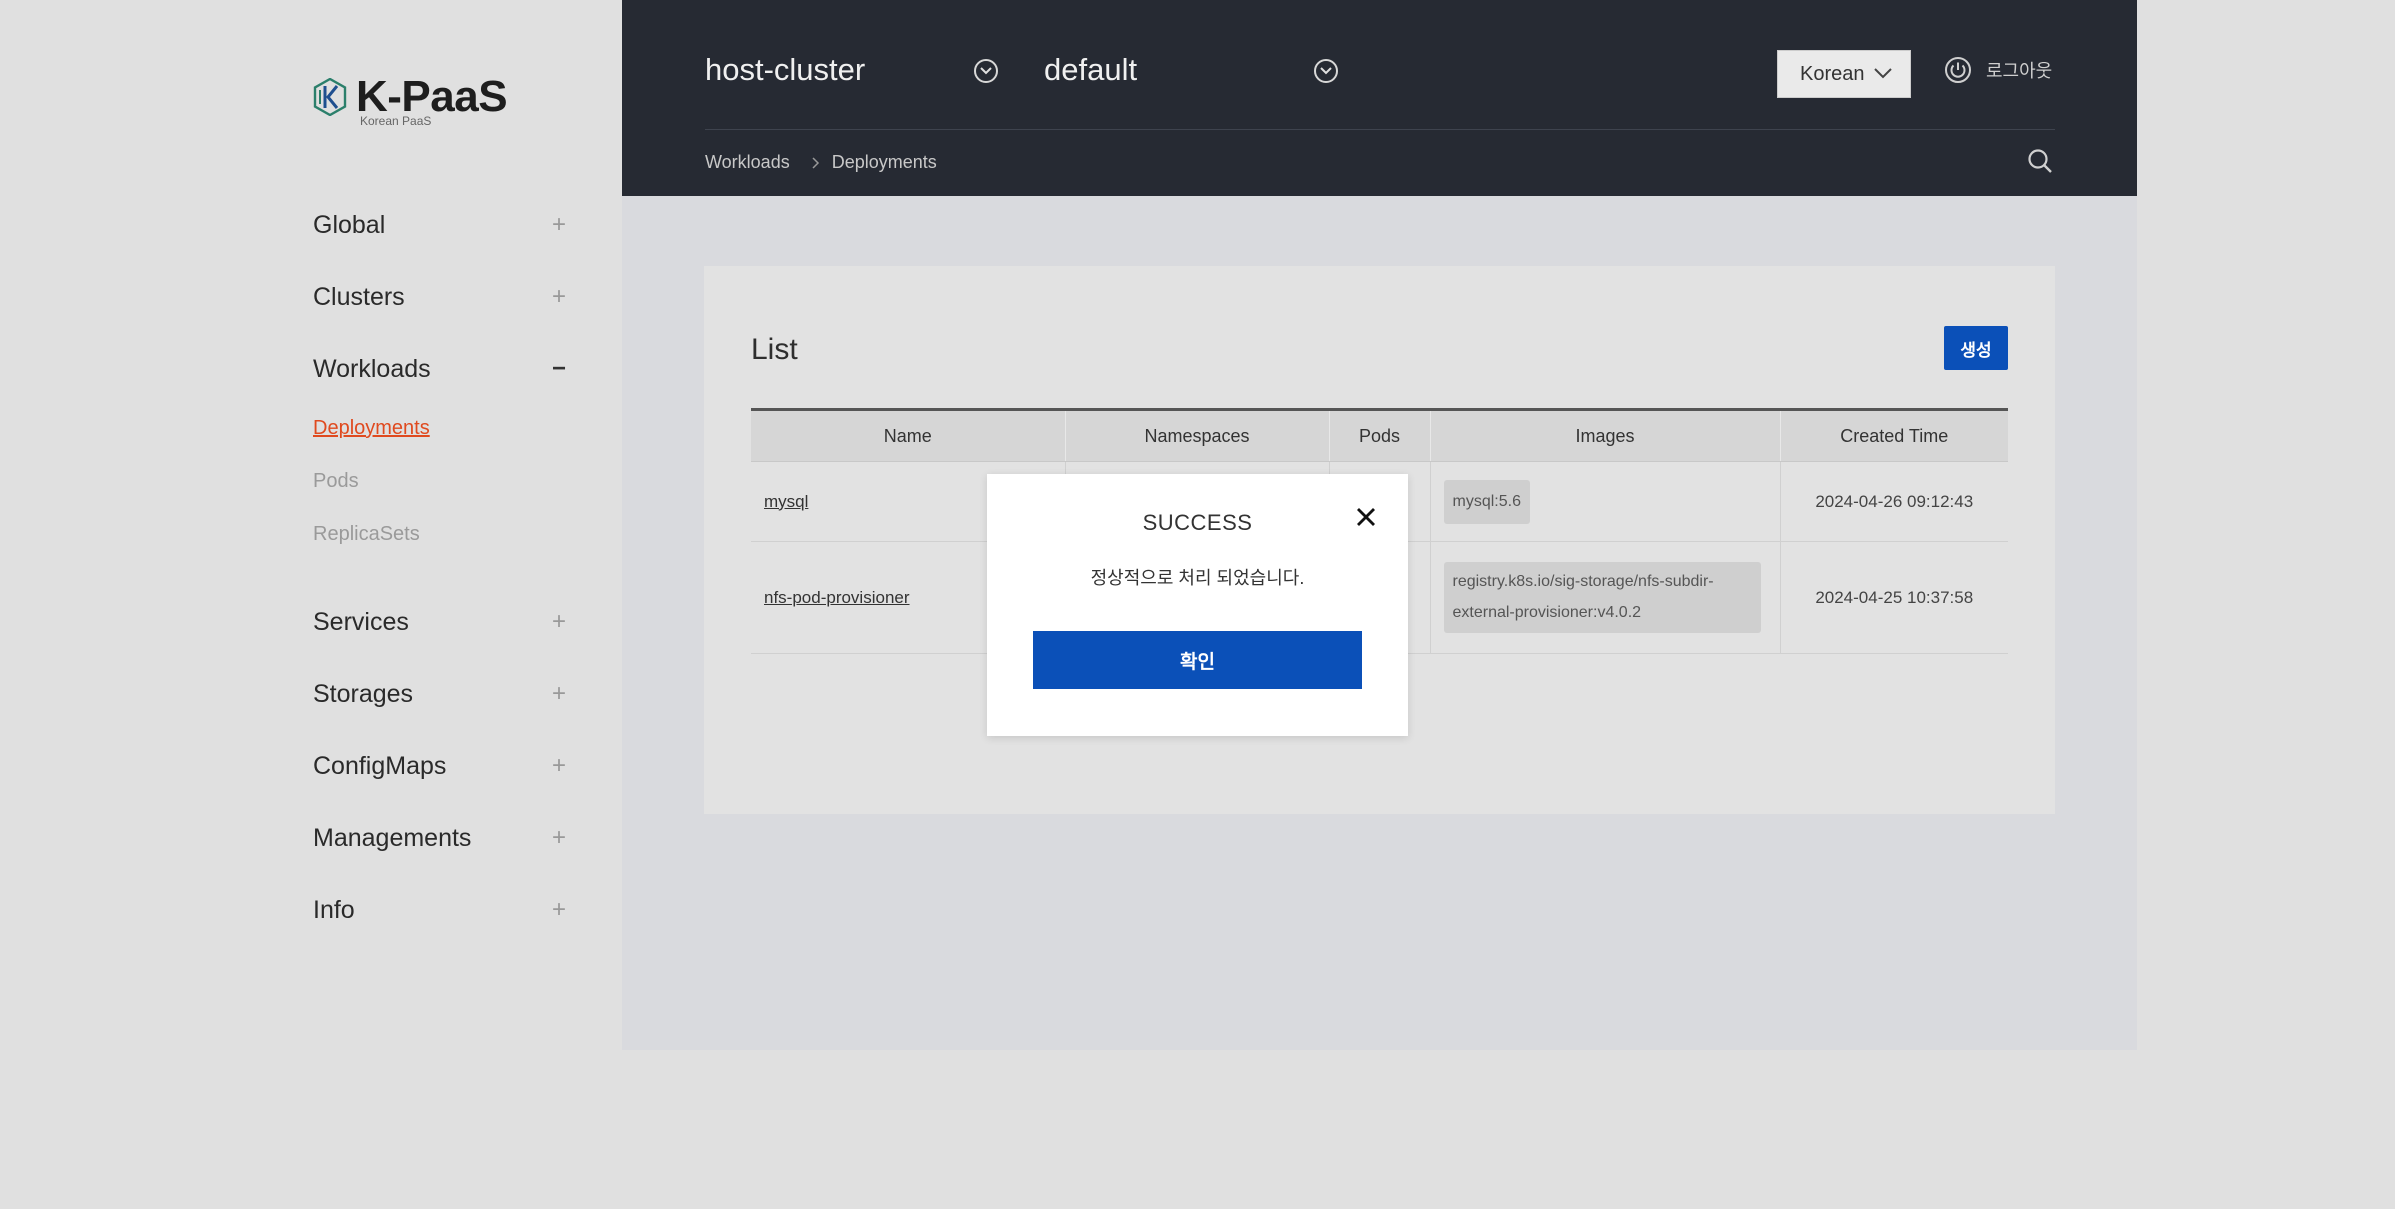 Image resolution: width=2395 pixels, height=1209 pixels. I want to click on sidebar-item-global: Global +, so click(441, 225).